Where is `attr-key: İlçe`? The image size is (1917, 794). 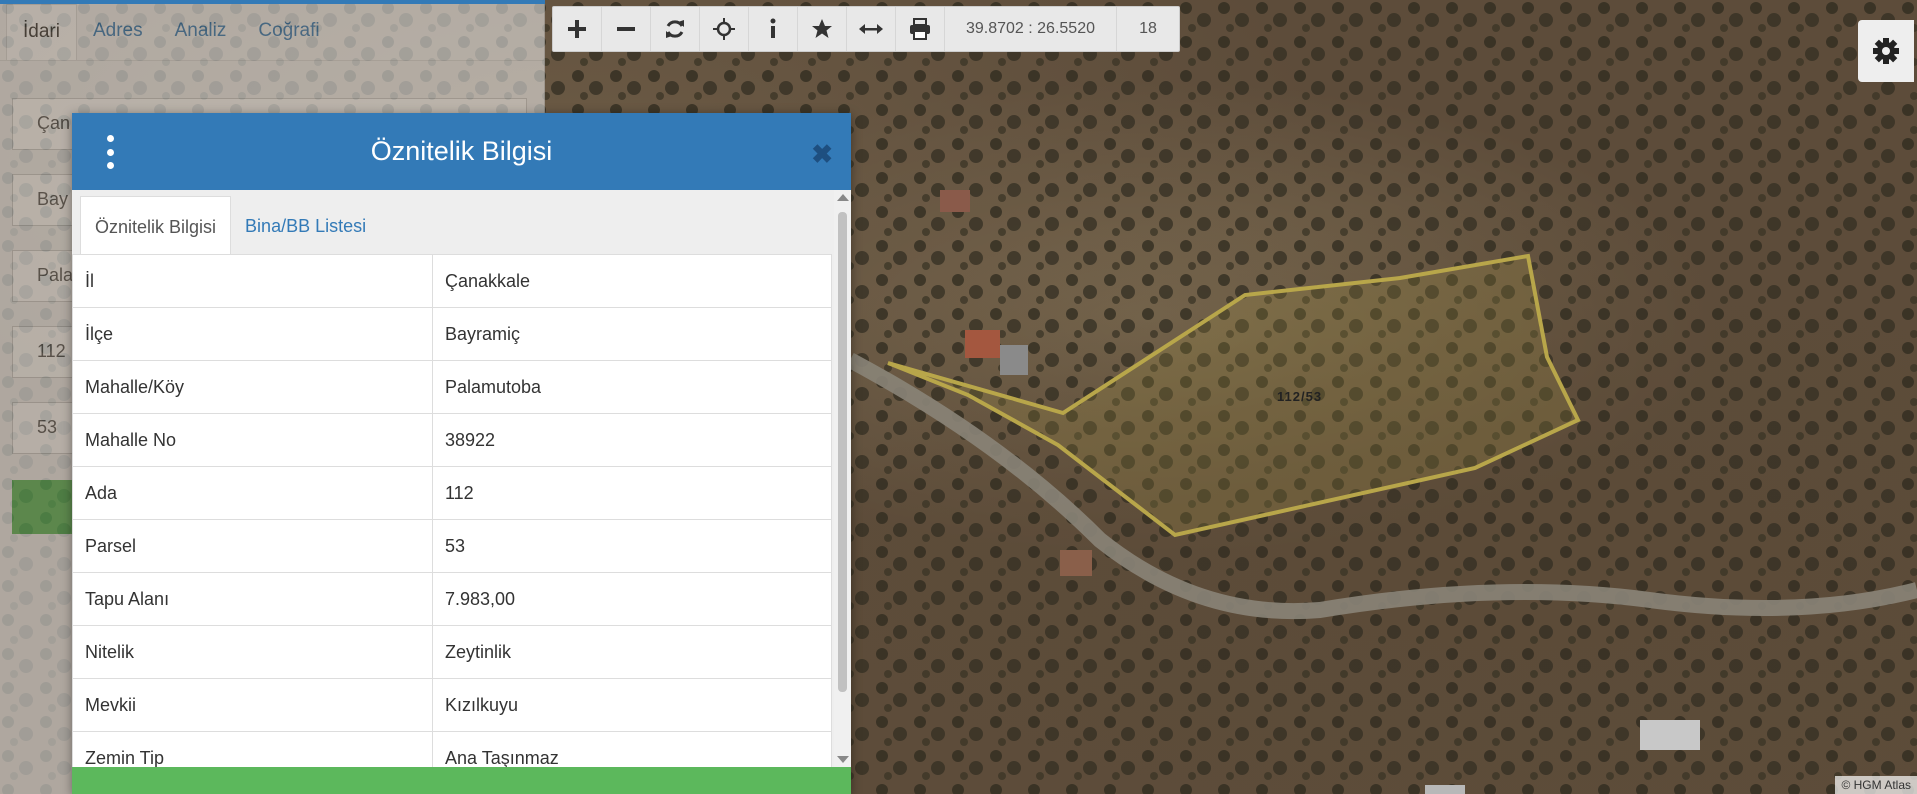 attr-key: İlçe is located at coordinates (252, 334).